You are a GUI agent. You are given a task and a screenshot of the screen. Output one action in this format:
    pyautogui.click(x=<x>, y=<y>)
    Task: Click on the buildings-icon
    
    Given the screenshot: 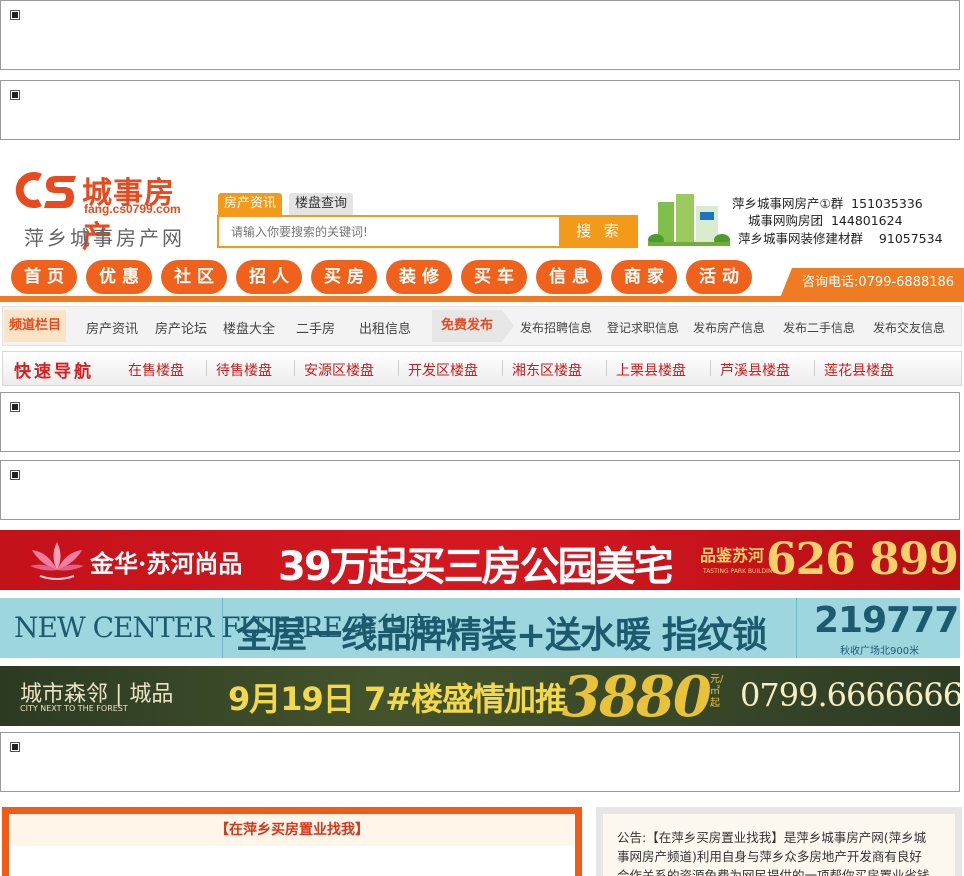 What is the action you would take?
    pyautogui.click(x=689, y=220)
    